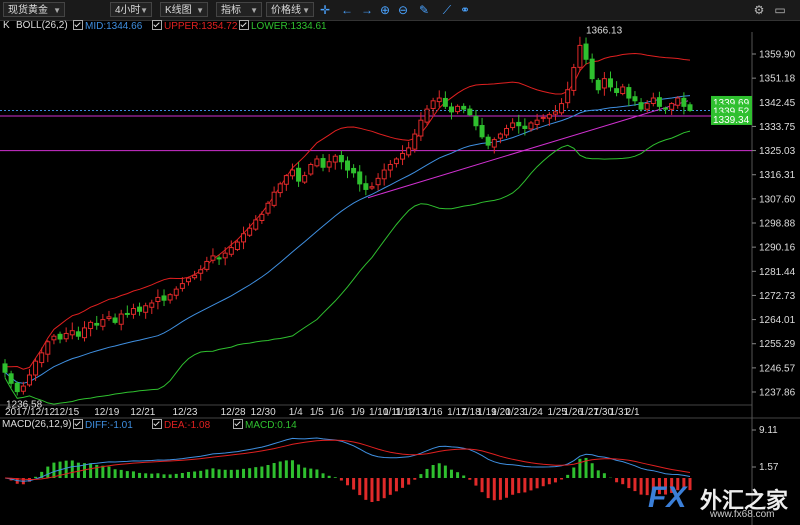  Describe the element at coordinates (777, 55) in the screenshot. I see `y-tick-label: 1359.90` at that location.